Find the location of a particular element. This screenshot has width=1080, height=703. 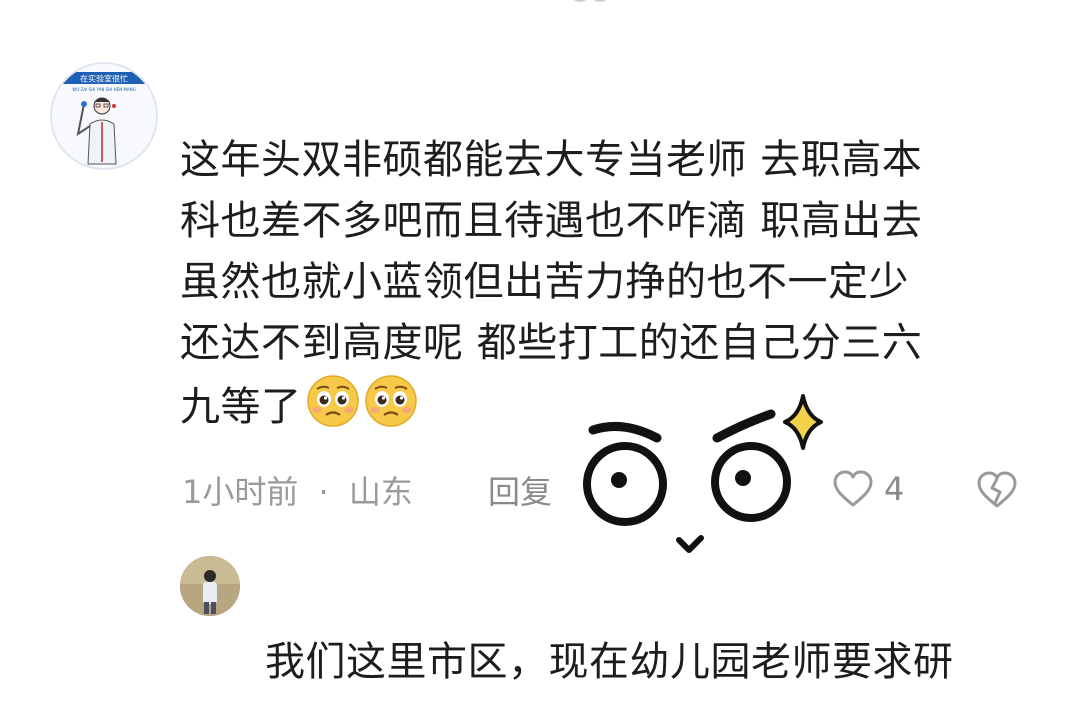

sparkle-icon is located at coordinates (803, 422).